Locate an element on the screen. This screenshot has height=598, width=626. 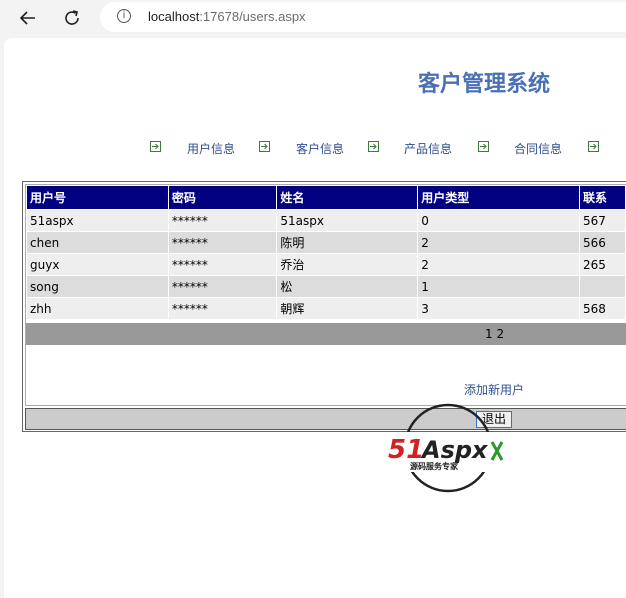
table-header-row: 用户号 密码 姓名 用户类型 联系 is located at coordinates (326, 197).